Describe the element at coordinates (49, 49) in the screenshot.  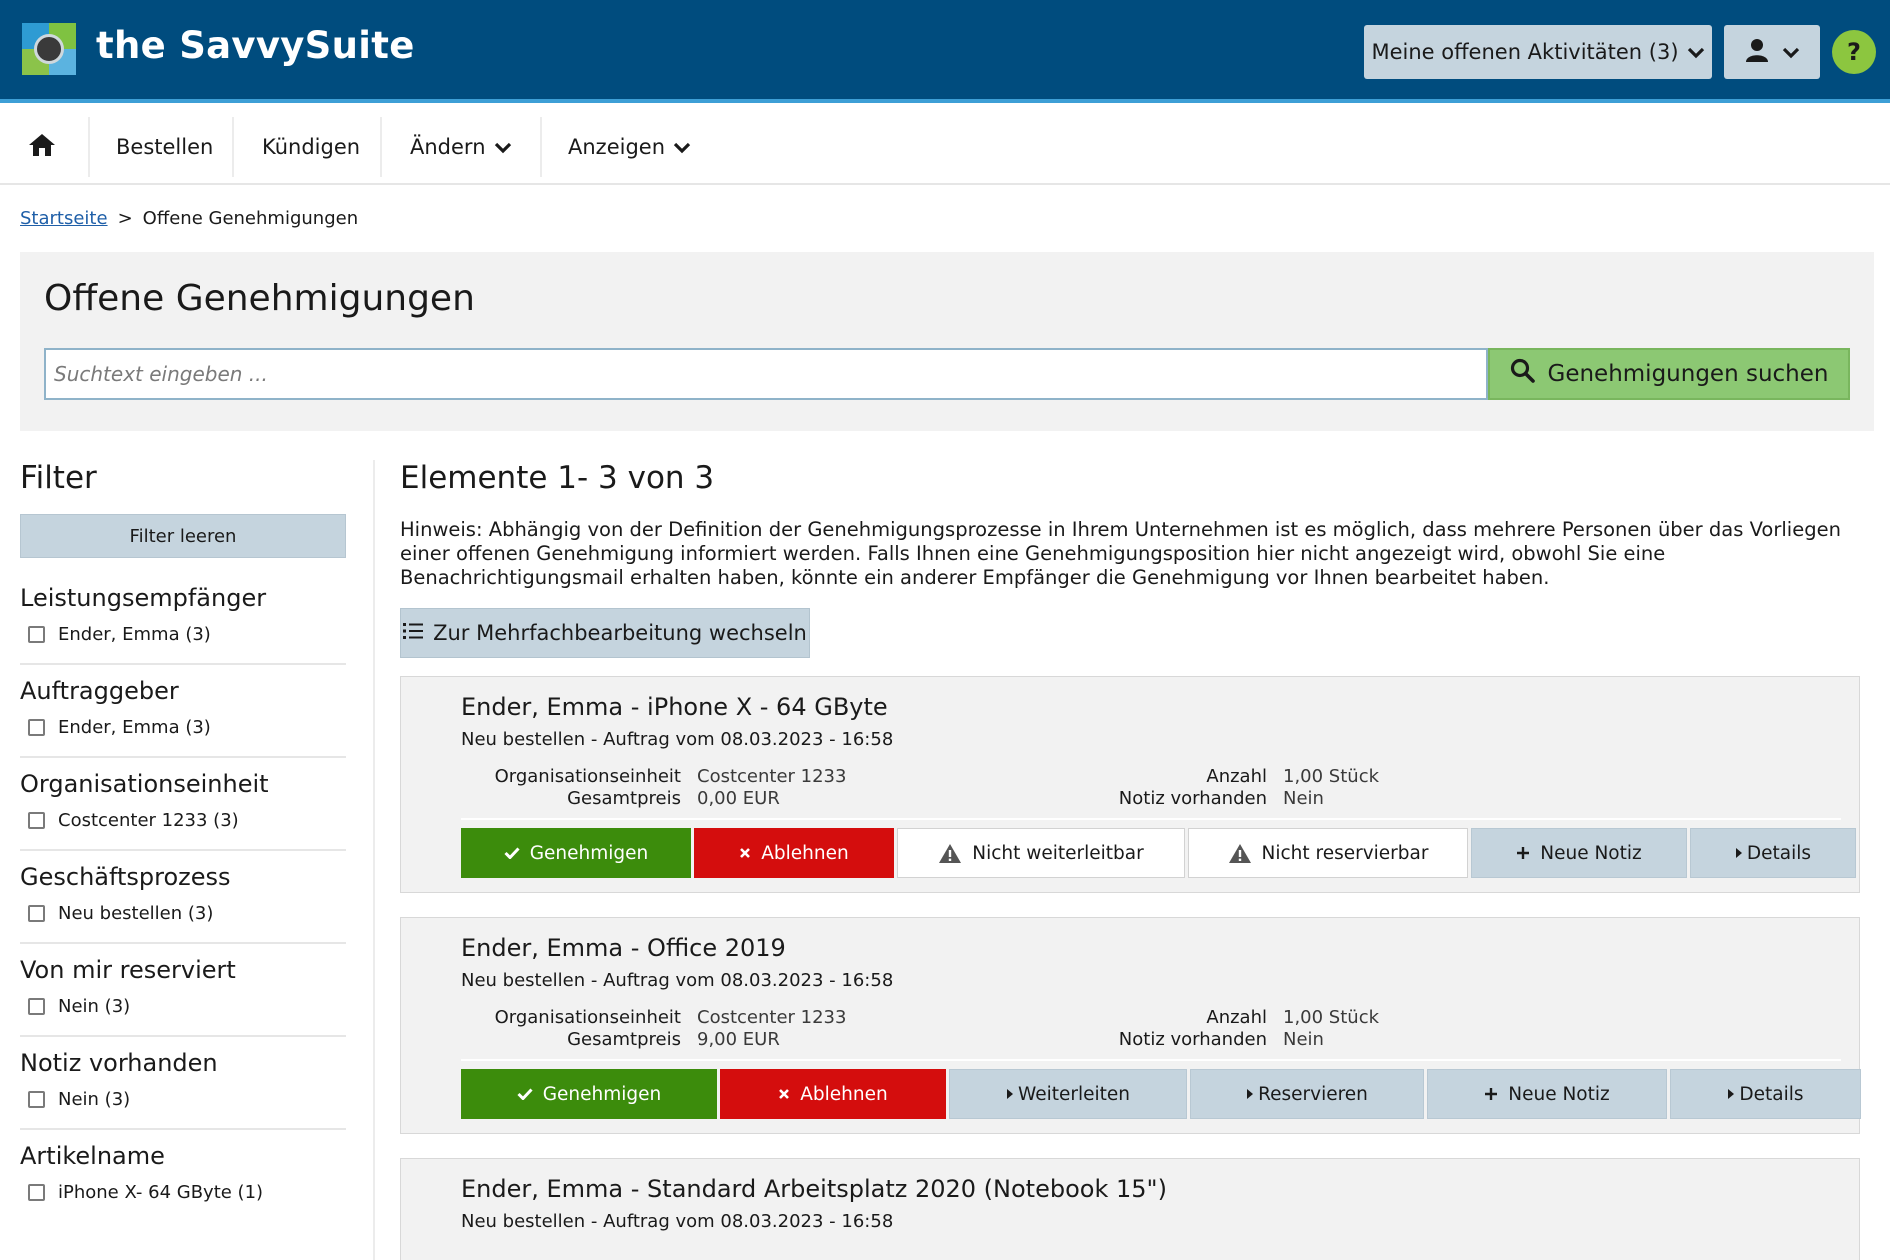
I see `savvysuite-logo` at that location.